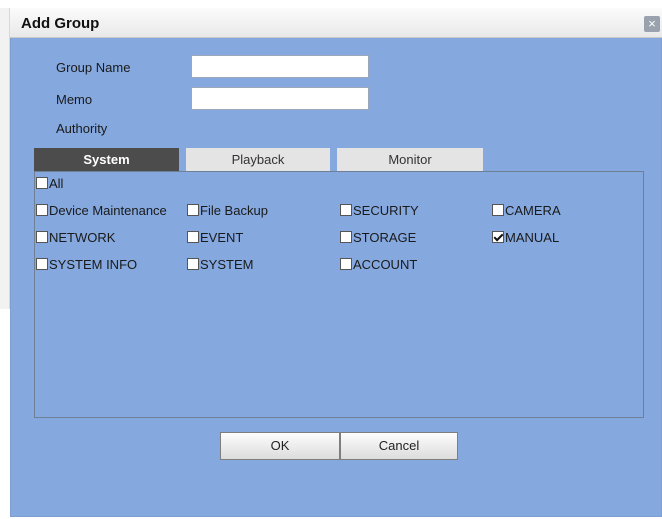 Image resolution: width=662 pixels, height=519 pixels. What do you see at coordinates (74, 99) in the screenshot?
I see `memo-label: Memo` at bounding box center [74, 99].